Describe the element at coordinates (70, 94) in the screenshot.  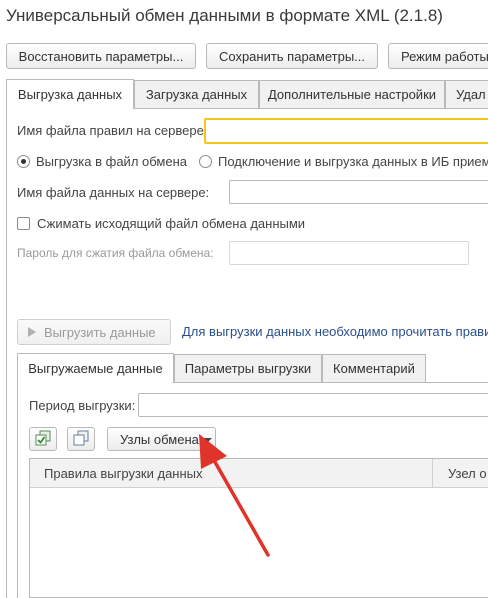
I see `tab-export: Выгрузка данных` at that location.